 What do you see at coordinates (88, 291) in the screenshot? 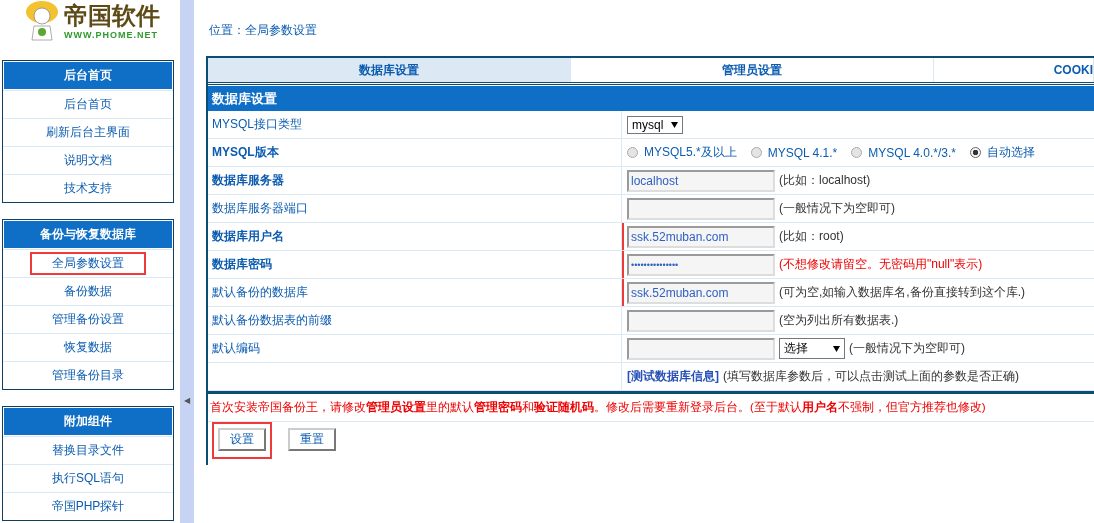
I see `sidebar-link: 备份数据` at bounding box center [88, 291].